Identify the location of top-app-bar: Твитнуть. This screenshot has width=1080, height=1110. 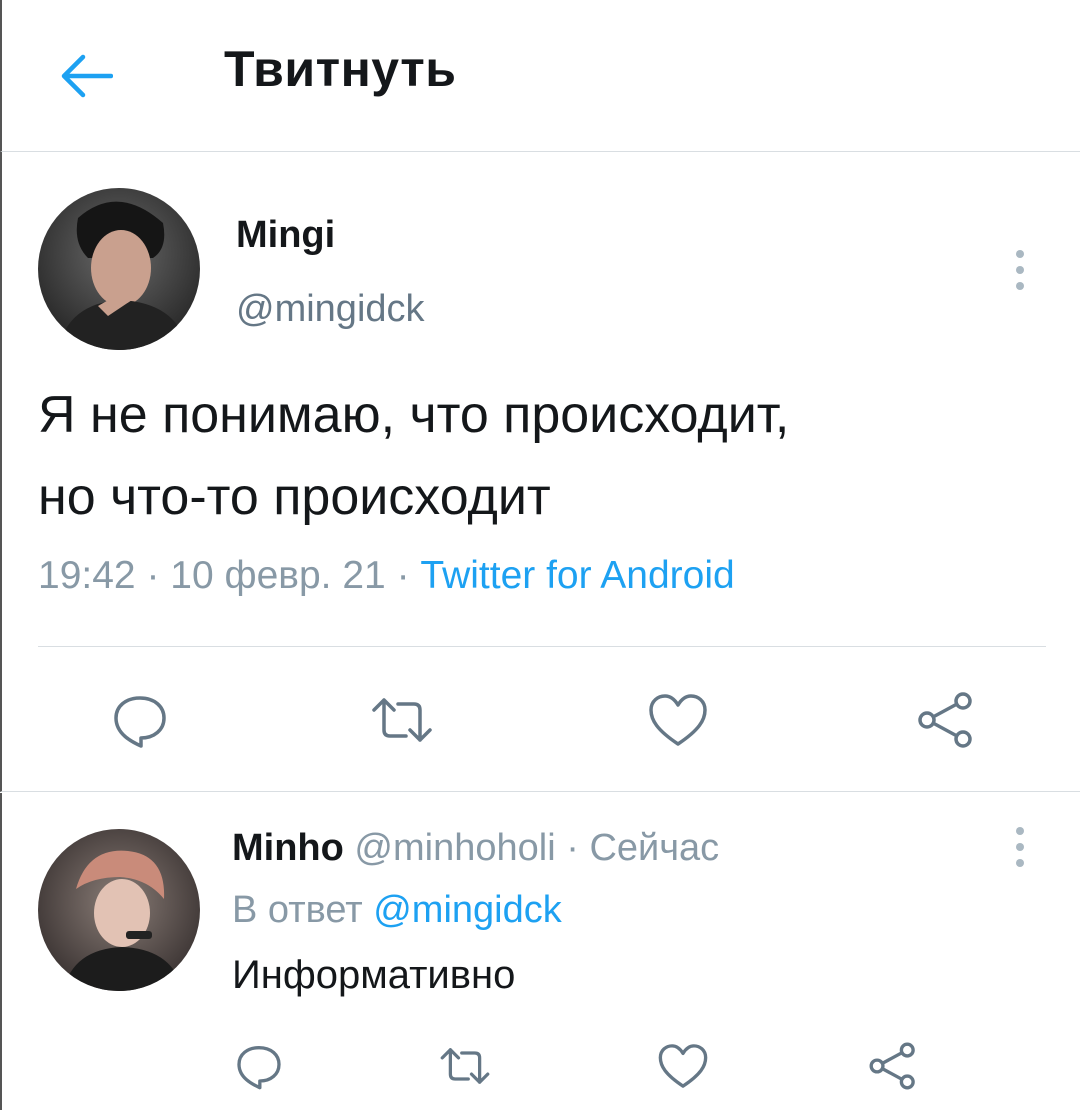
(540, 76).